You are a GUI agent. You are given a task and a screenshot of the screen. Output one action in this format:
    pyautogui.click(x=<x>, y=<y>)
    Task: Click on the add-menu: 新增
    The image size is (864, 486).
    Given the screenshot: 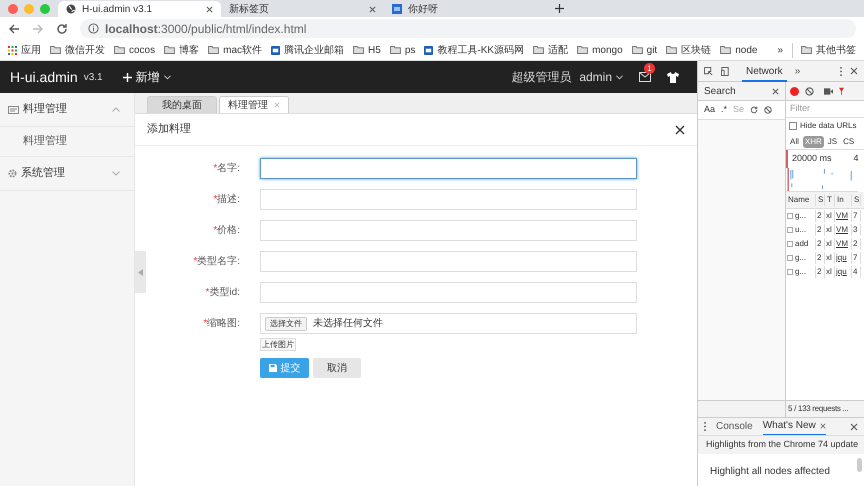 What is the action you would take?
    pyautogui.click(x=146, y=77)
    